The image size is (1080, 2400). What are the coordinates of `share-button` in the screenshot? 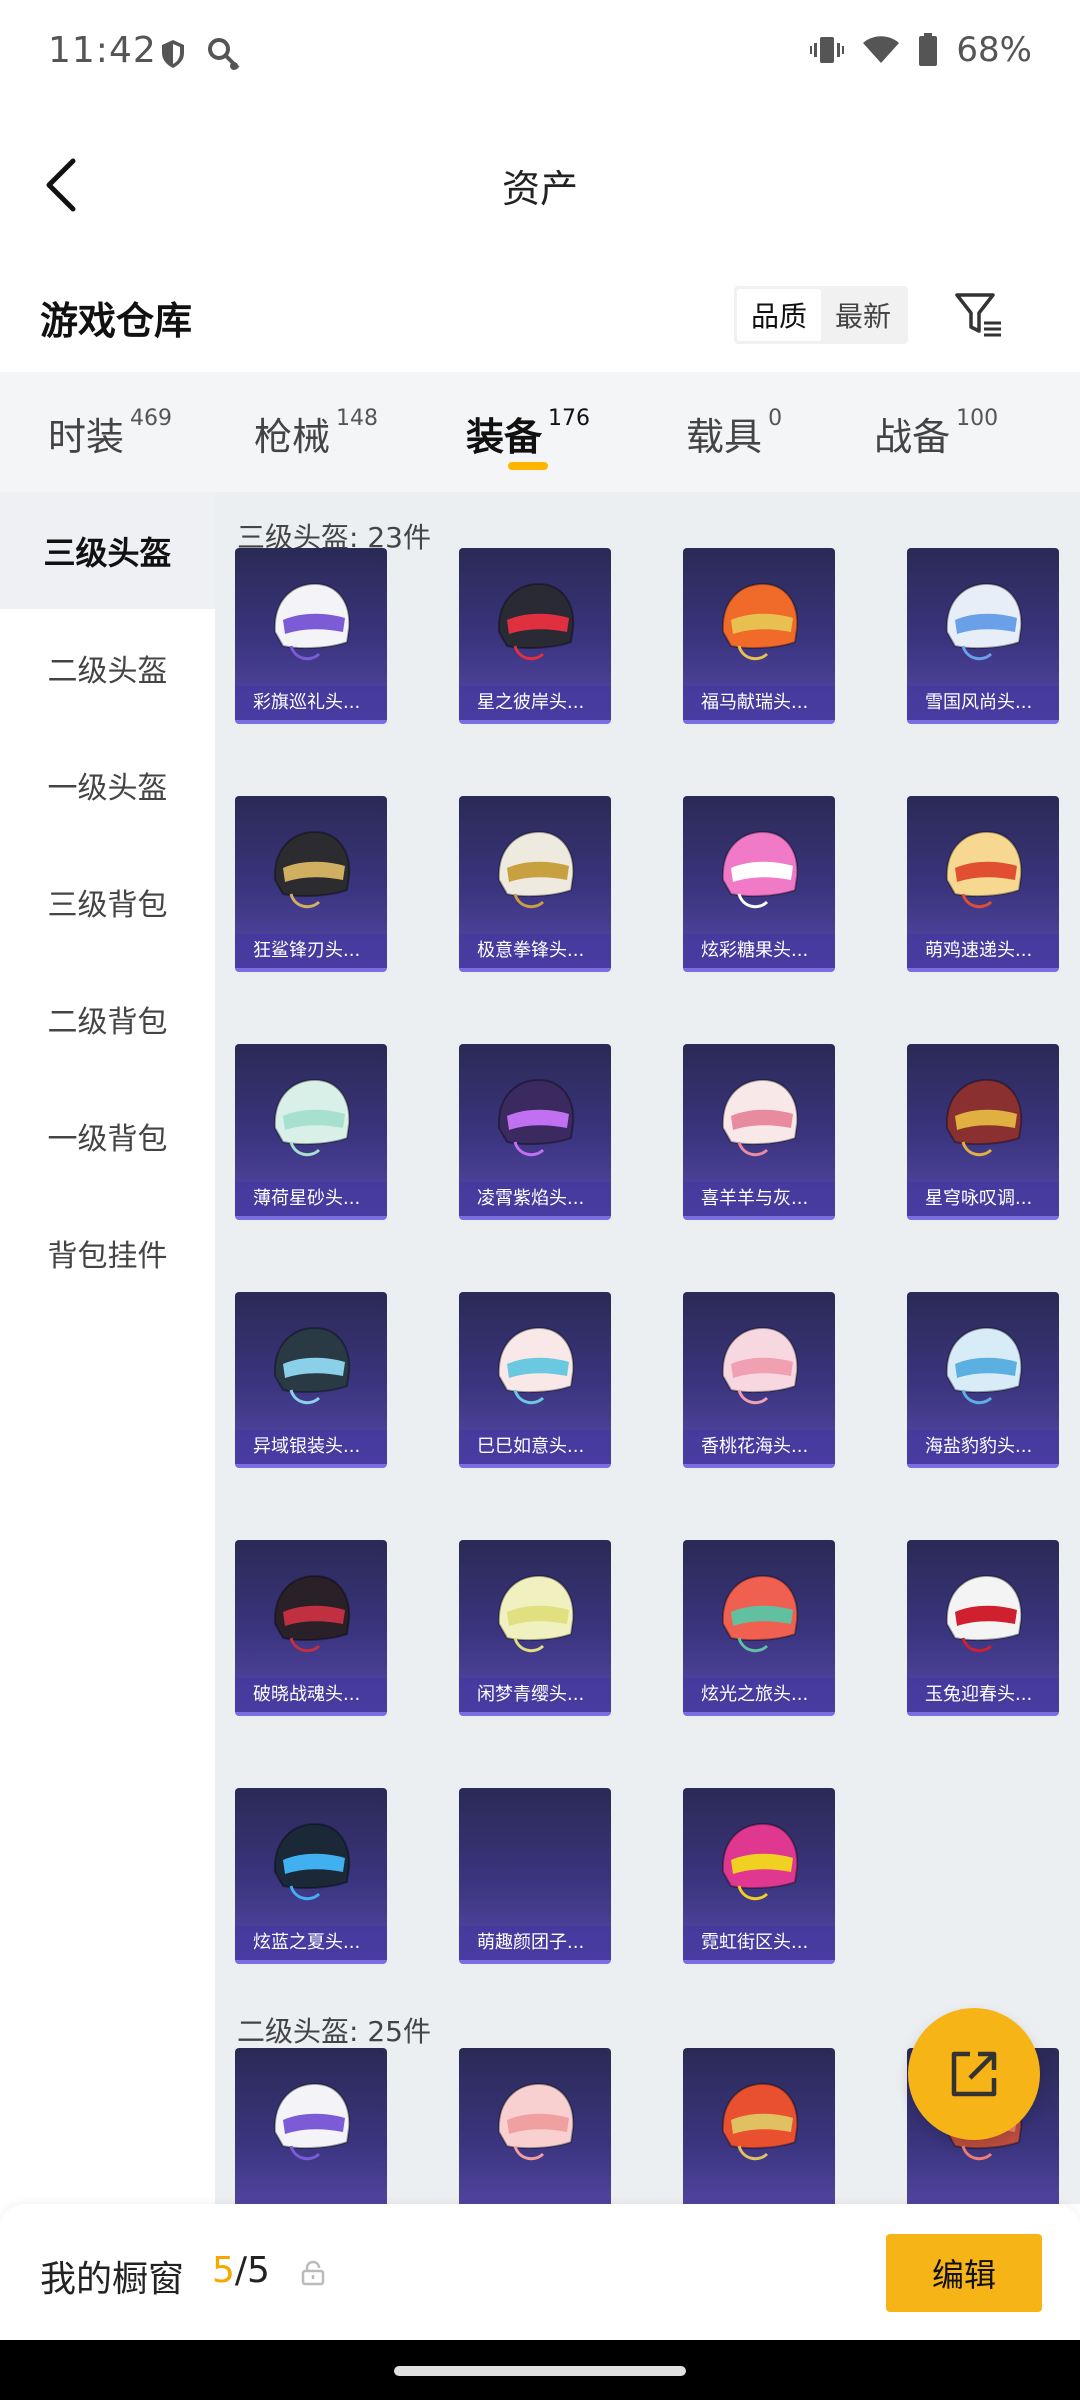 It's located at (974, 2074).